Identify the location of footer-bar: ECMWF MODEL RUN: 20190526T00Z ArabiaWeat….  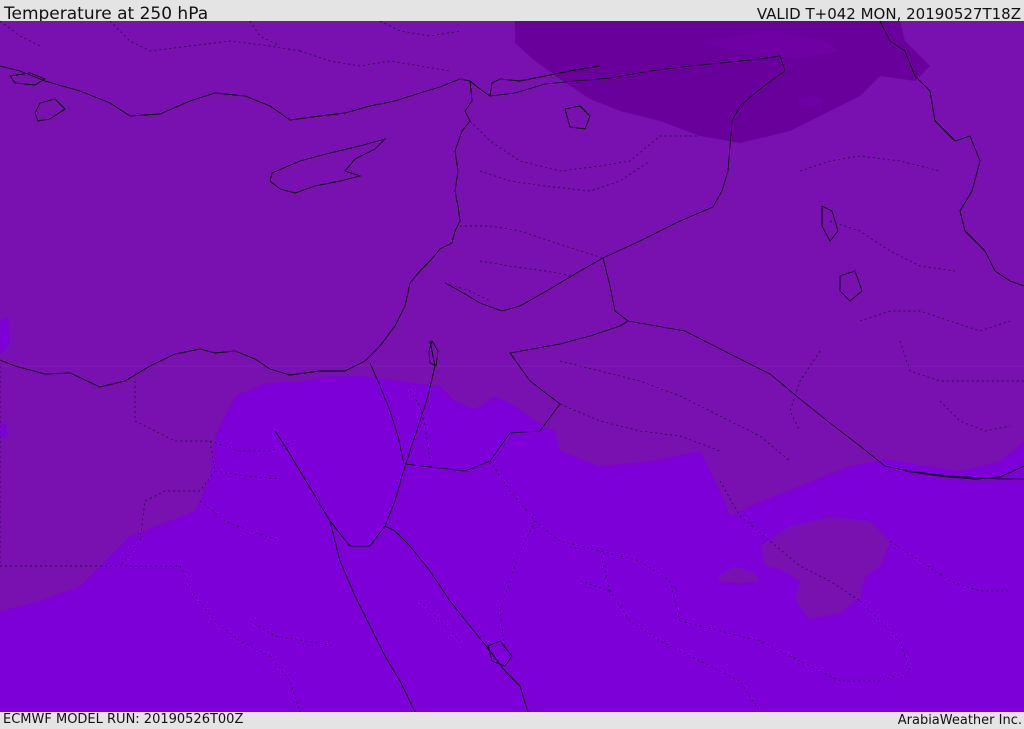
(512, 720).